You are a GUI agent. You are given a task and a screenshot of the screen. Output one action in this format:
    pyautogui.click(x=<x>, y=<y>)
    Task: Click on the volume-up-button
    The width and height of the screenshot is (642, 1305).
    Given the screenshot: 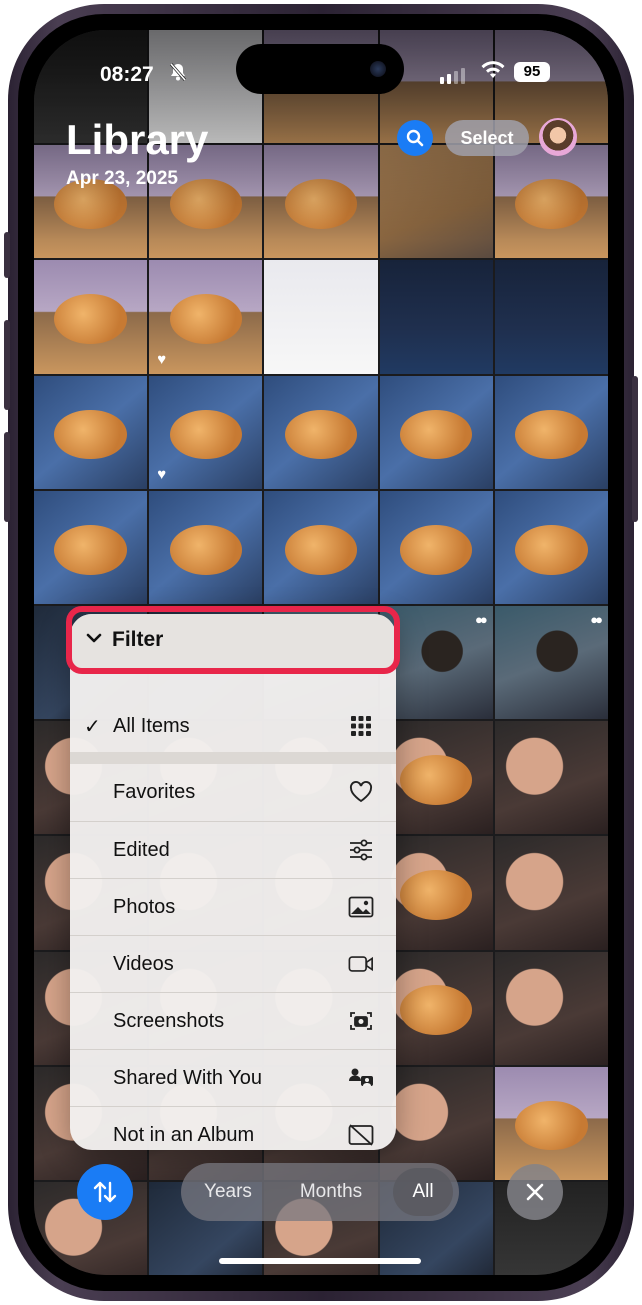 What is the action you would take?
    pyautogui.click(x=7, y=365)
    